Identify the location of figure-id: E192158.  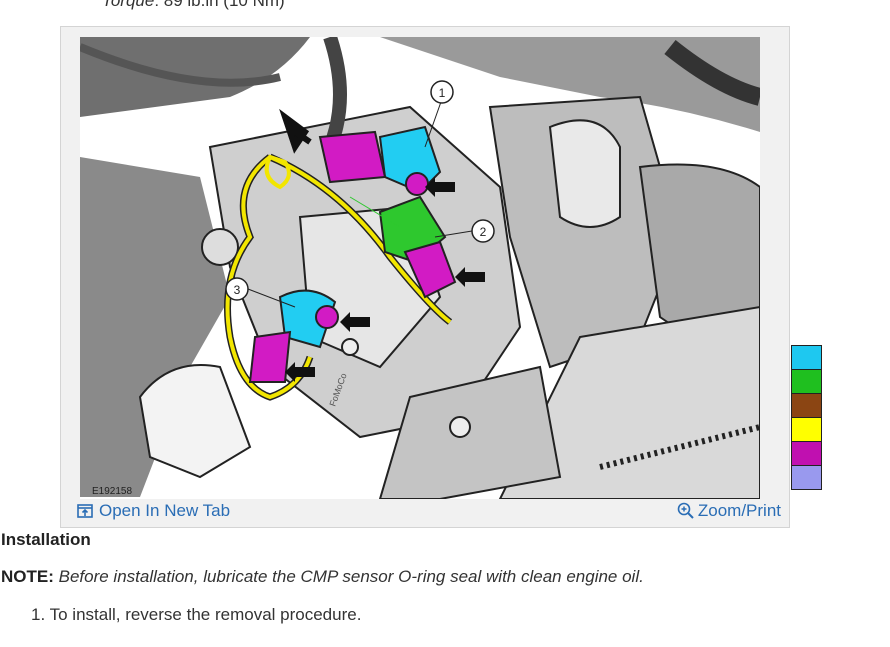
(112, 491).